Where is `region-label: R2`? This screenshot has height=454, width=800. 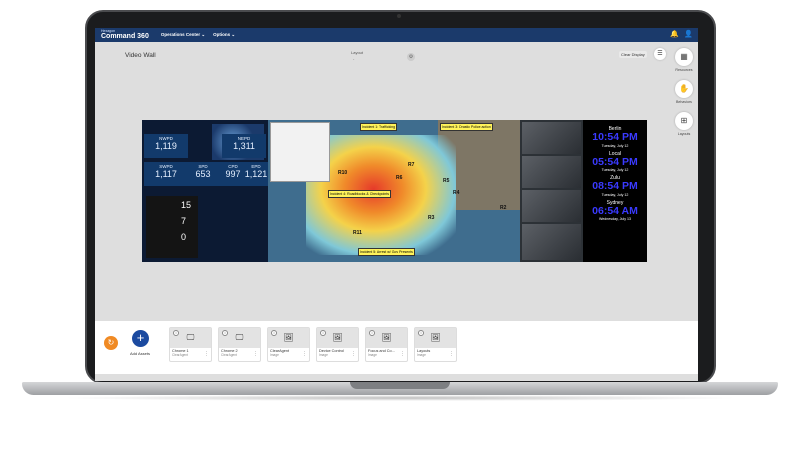 region-label: R2 is located at coordinates (503, 208).